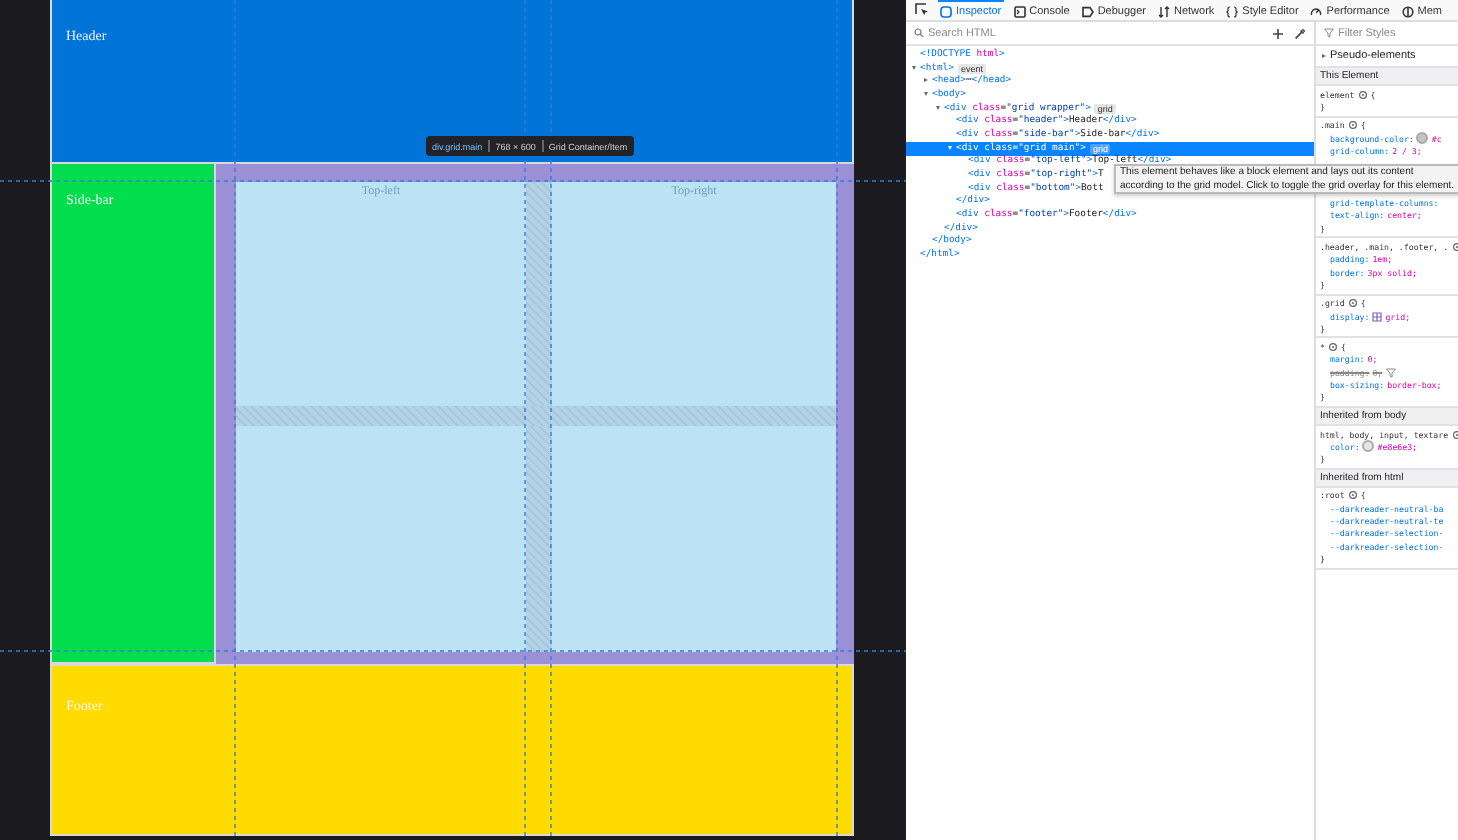  Describe the element at coordinates (1019, 11) in the screenshot. I see `console-icon` at that location.